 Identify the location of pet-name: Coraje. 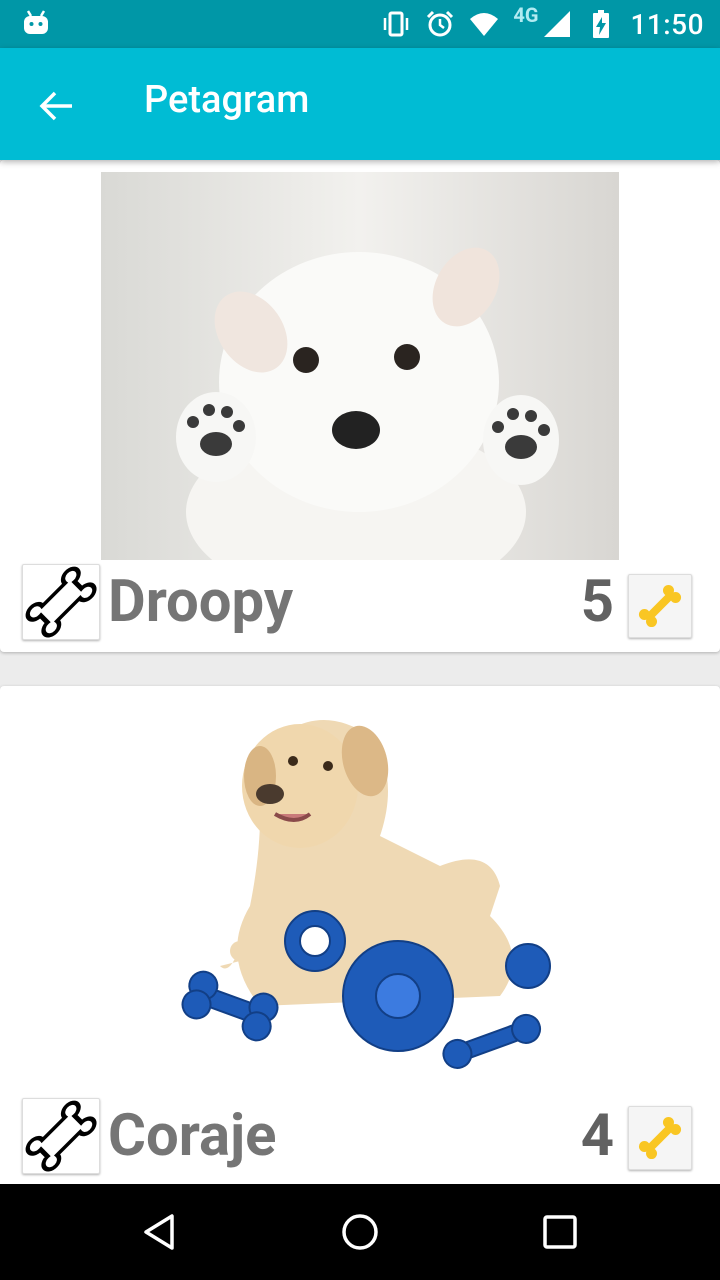
(192, 1136).